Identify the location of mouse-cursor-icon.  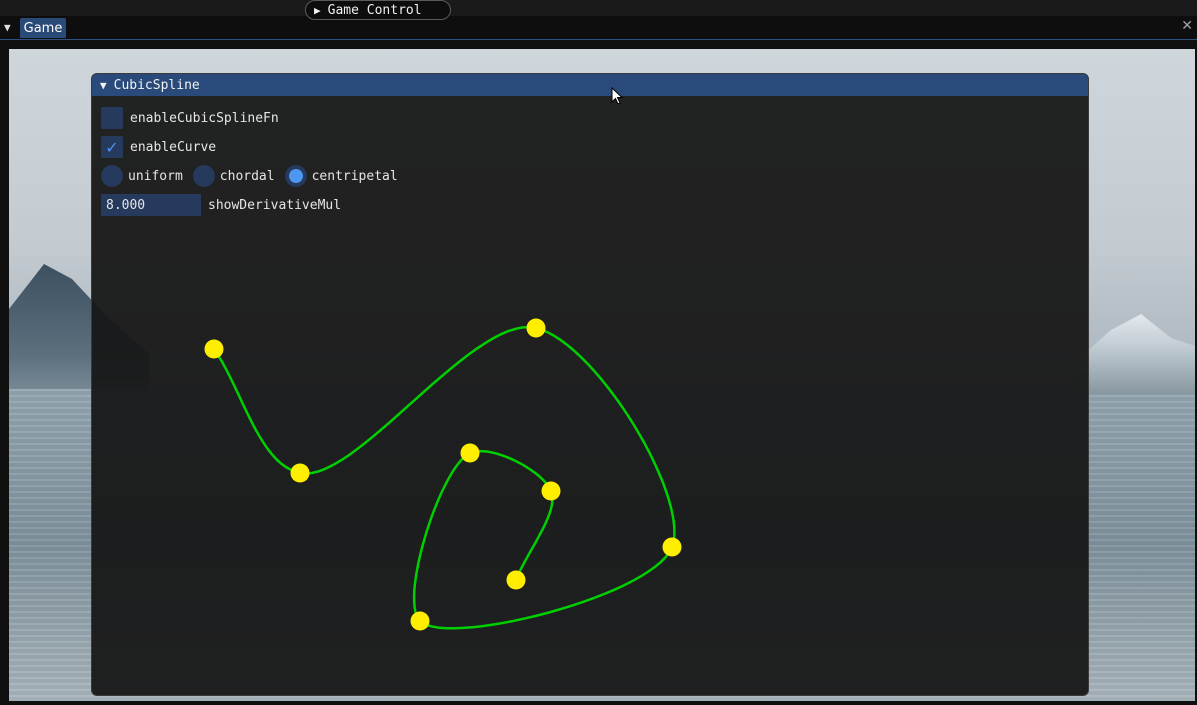
(617, 96).